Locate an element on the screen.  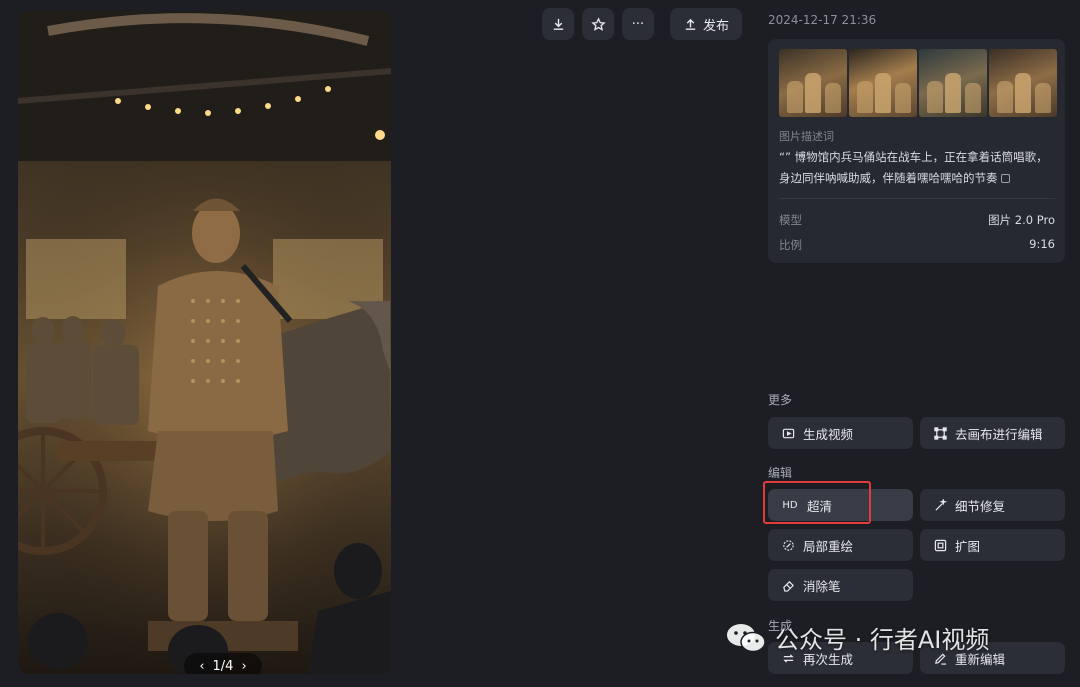
upload-icon is located at coordinates (690, 24).